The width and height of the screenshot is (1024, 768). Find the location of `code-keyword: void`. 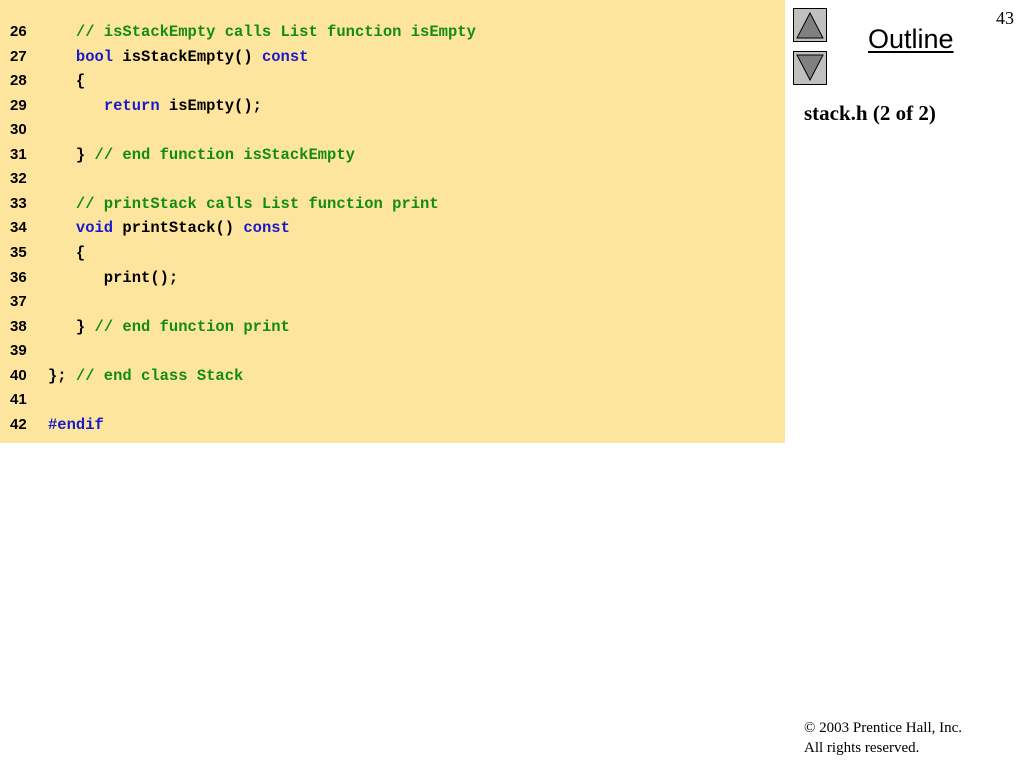

code-keyword: void is located at coordinates (94, 228).